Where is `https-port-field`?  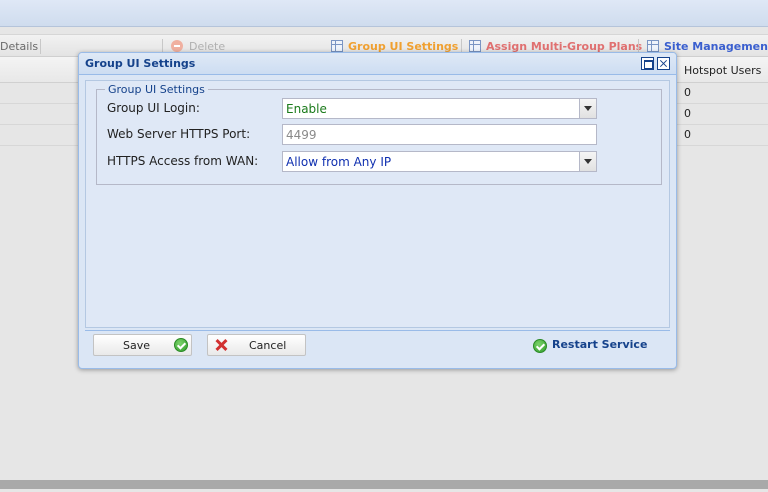 https-port-field is located at coordinates (439, 134).